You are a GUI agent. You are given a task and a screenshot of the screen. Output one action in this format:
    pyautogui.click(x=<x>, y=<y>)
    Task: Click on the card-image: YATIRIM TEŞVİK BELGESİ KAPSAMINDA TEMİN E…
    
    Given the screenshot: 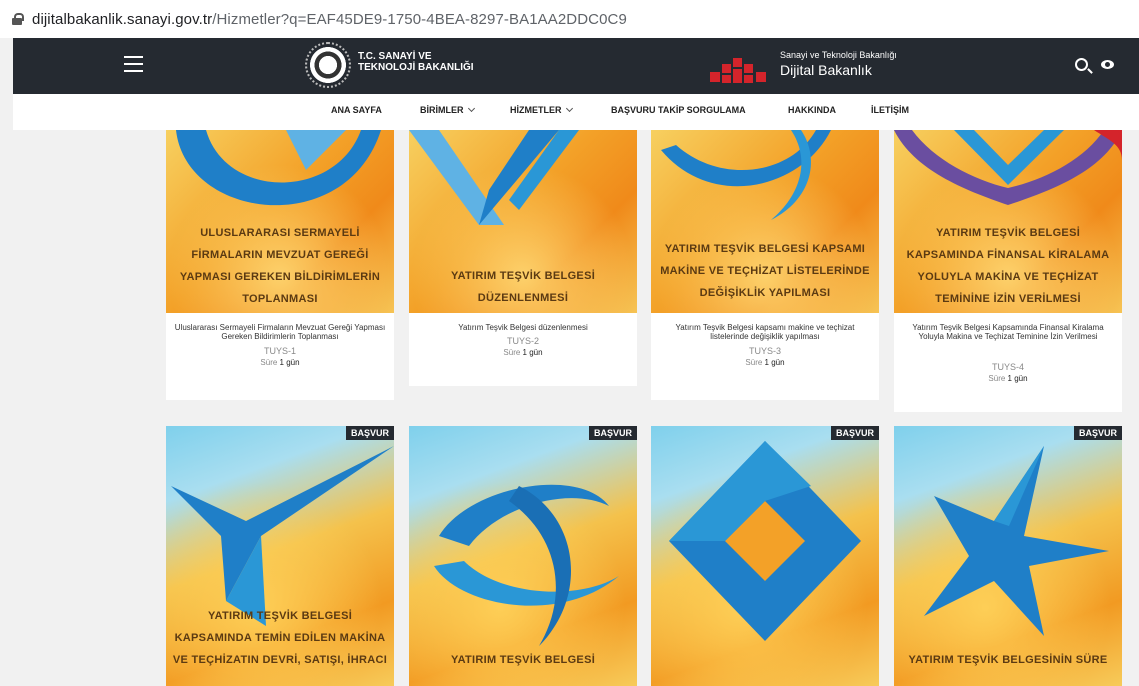 What is the action you would take?
    pyautogui.click(x=280, y=556)
    